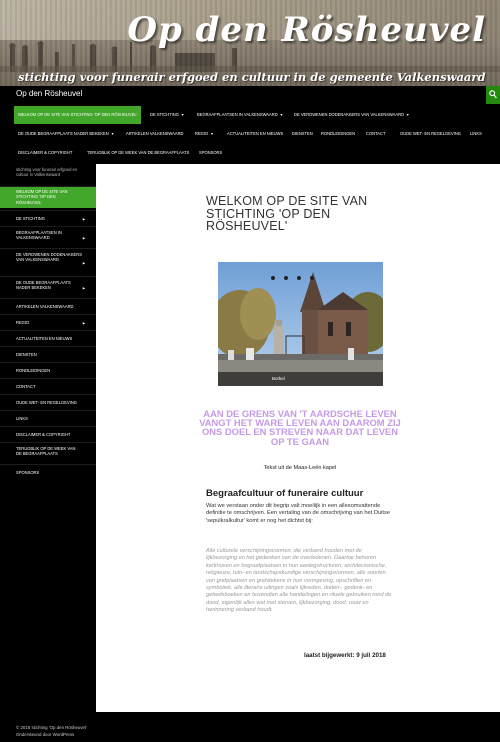 Image resolution: width=500 pixels, height=742 pixels. What do you see at coordinates (48, 354) in the screenshot?
I see `sidebar-item-diensten: Diensten` at bounding box center [48, 354].